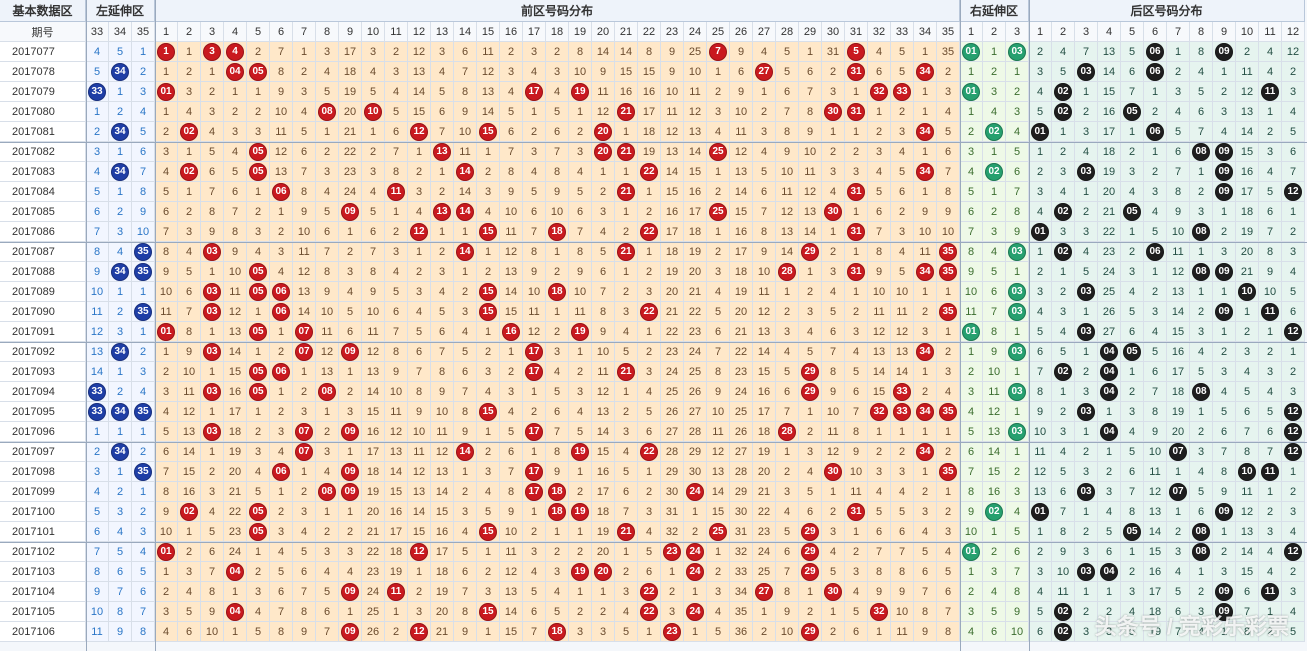 Image resolution: width=1307 pixels, height=651 pixels. I want to click on front-col-28: 28, so click(787, 32).